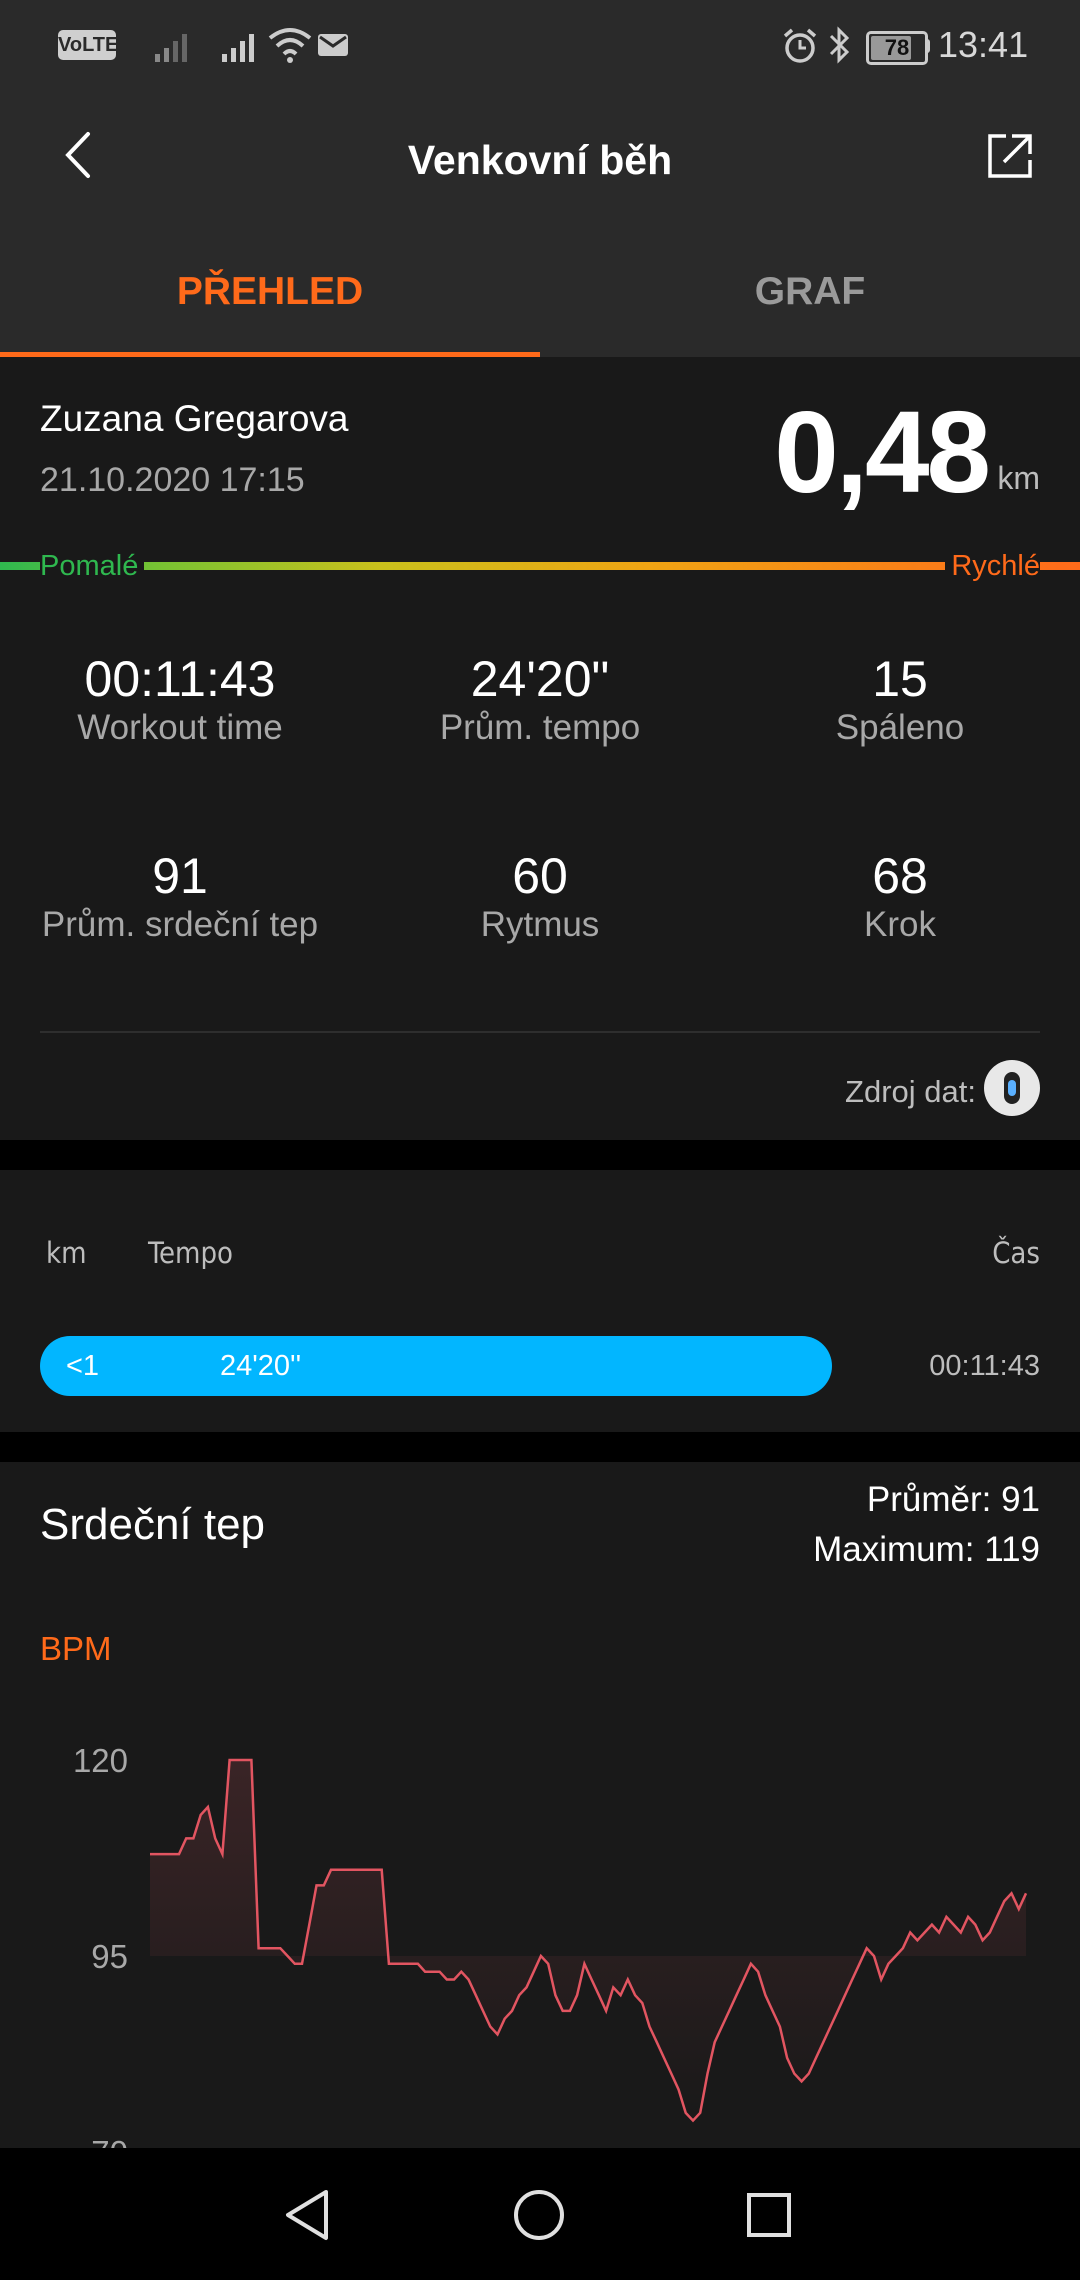 Image resolution: width=1080 pixels, height=2280 pixels. Describe the element at coordinates (540, 224) in the screenshot. I see `app-header` at that location.